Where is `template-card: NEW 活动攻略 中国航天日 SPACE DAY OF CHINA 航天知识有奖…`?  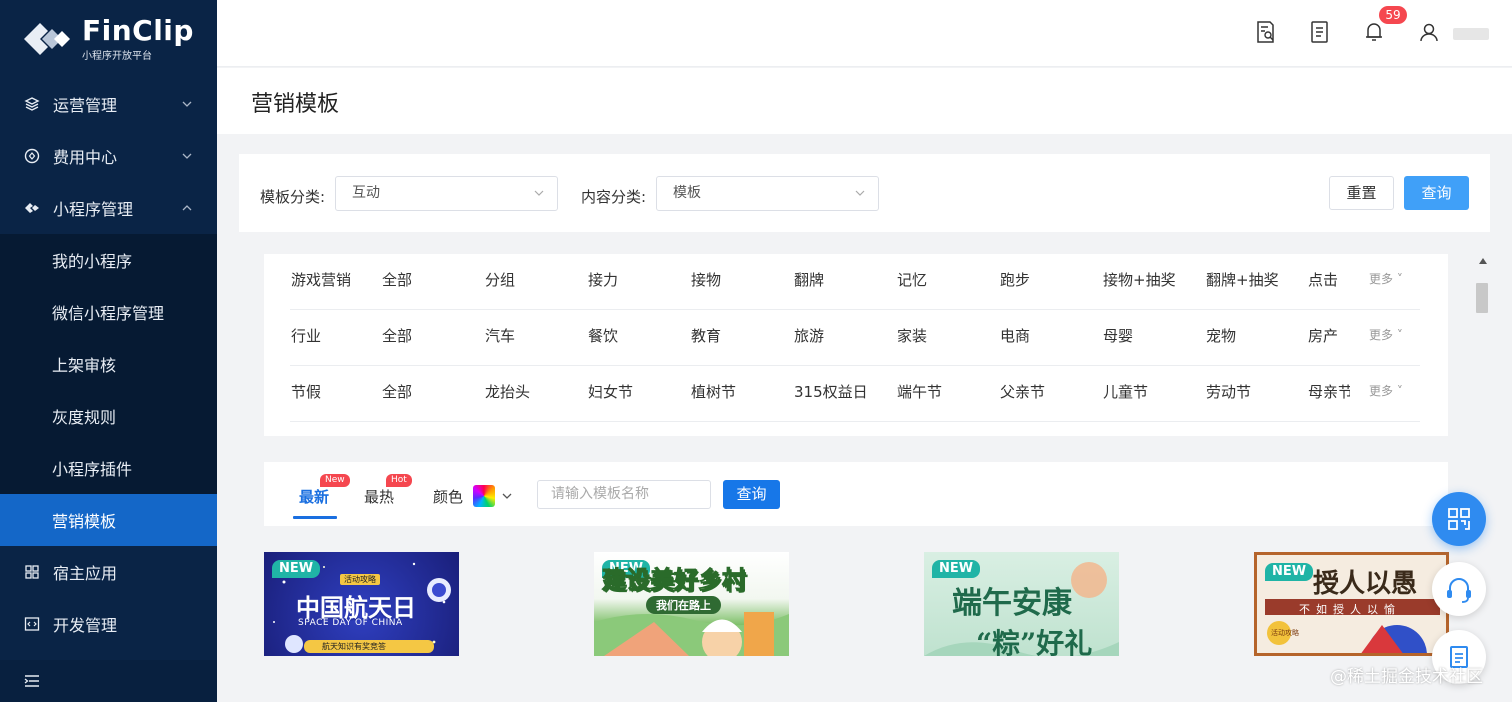 template-card: NEW 活动攻略 中国航天日 SPACE DAY OF CHINA 航天知识有奖… is located at coordinates (361, 604).